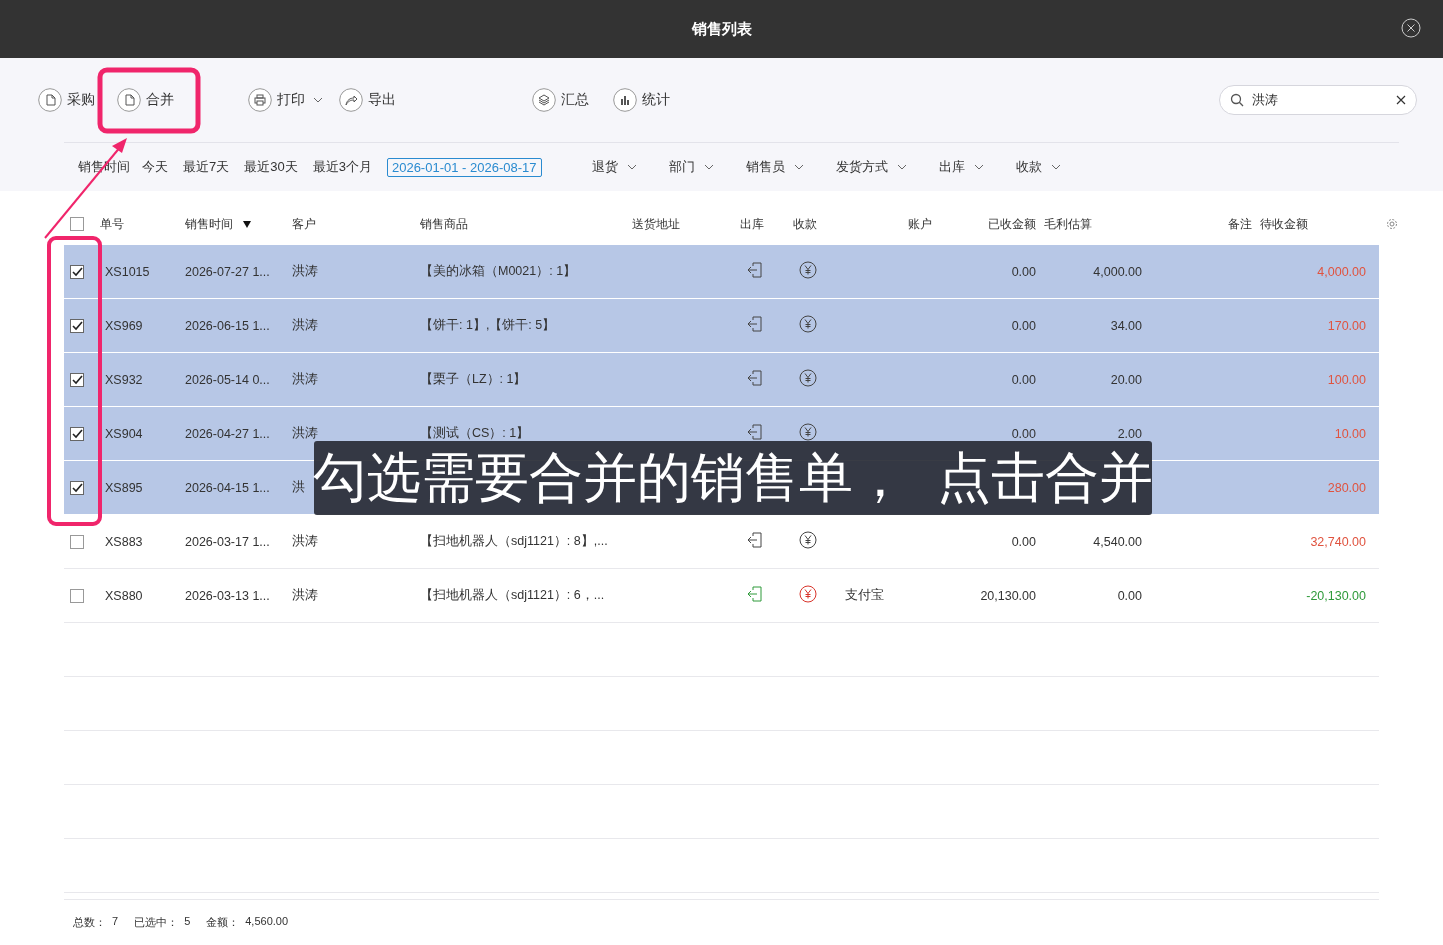 The width and height of the screenshot is (1443, 945). What do you see at coordinates (124, 487) in the screenshot?
I see `table-cell-text: XS895` at bounding box center [124, 487].